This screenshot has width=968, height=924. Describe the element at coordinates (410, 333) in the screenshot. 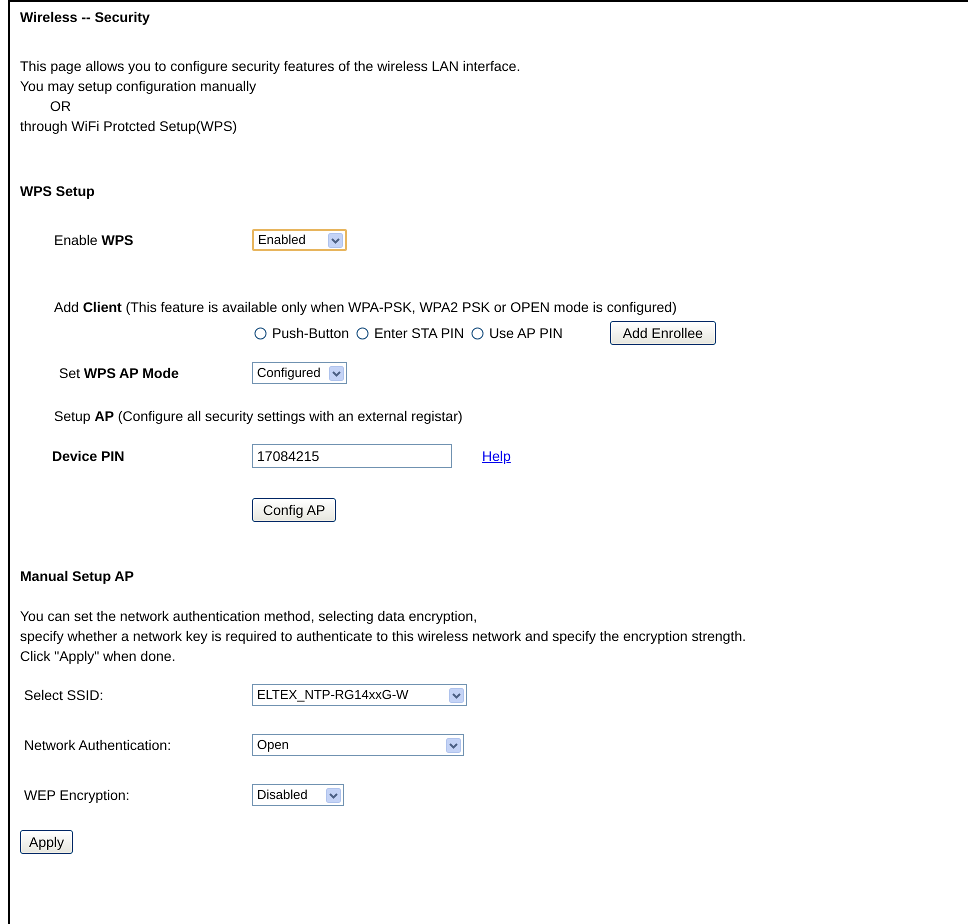

I see `radio-option: Enter STA PIN` at that location.